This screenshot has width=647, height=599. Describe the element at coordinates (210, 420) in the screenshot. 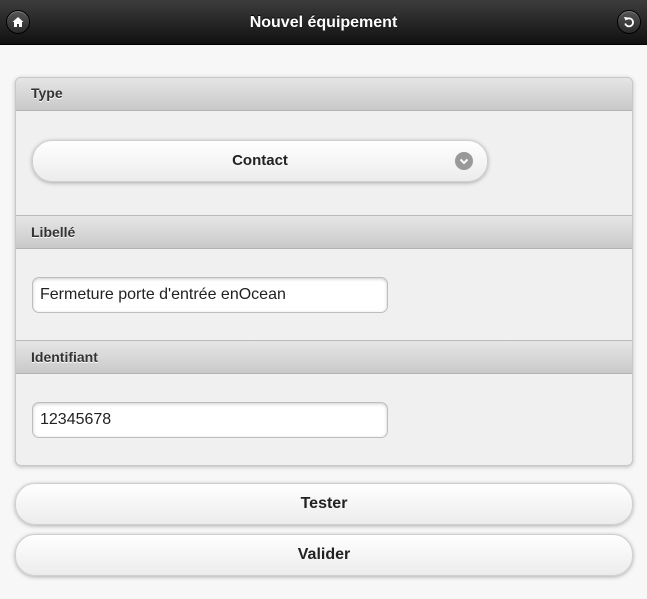

I see `identifiant-input` at that location.